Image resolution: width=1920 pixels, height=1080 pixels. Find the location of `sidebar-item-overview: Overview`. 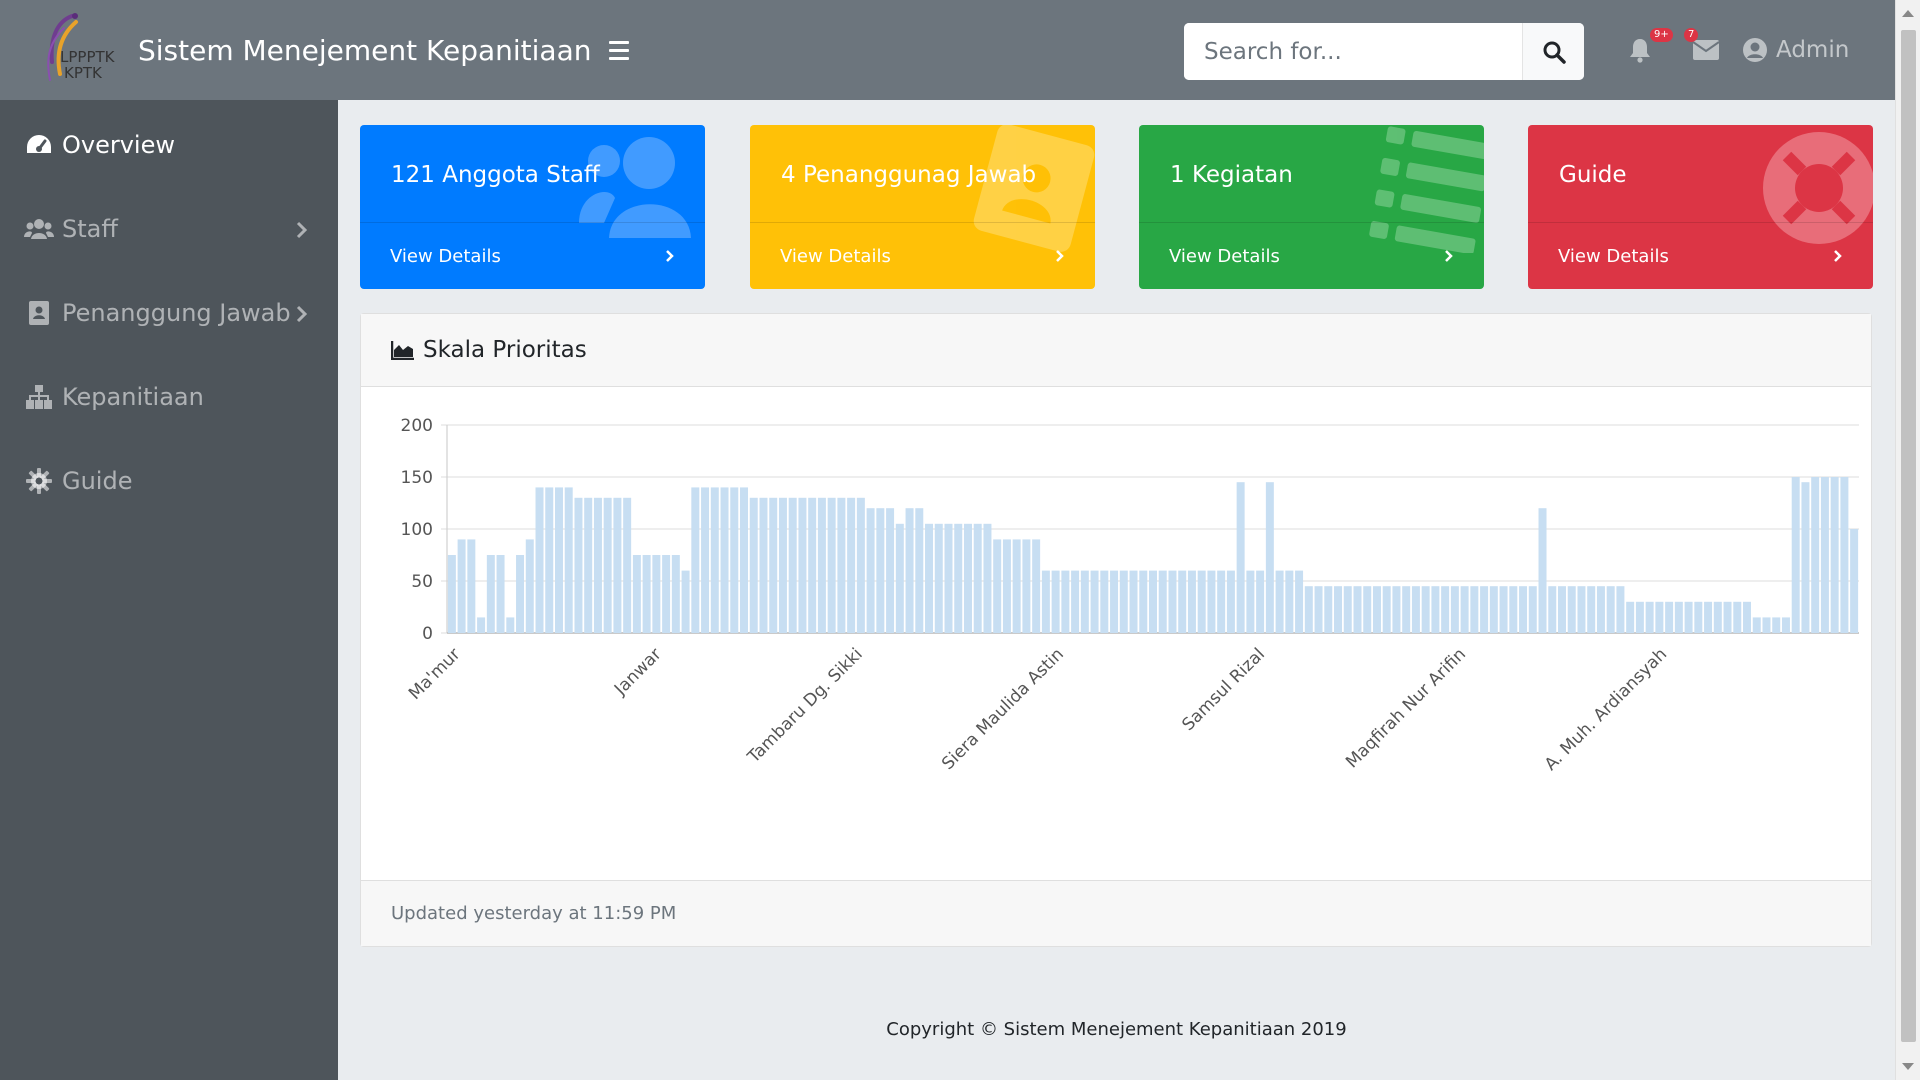

sidebar-item-overview: Overview is located at coordinates (169, 145).